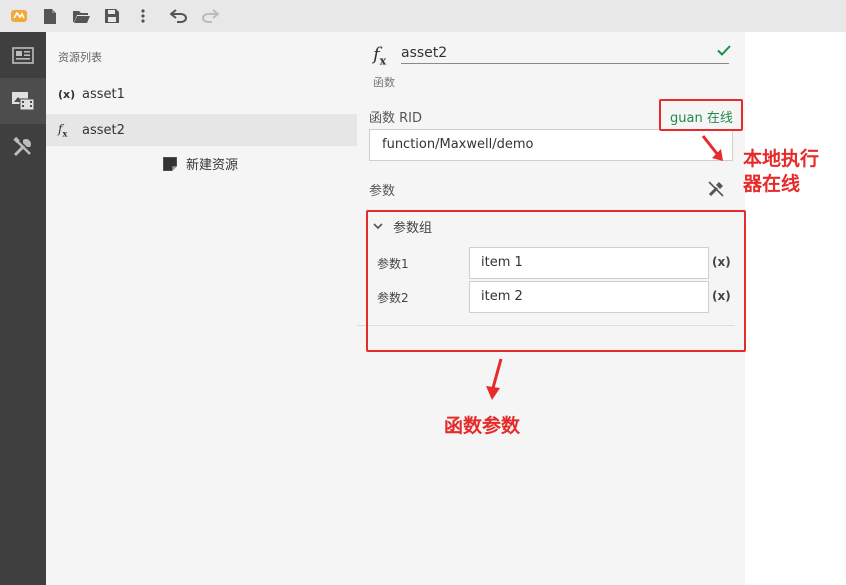  Describe the element at coordinates (67, 94) in the screenshot. I see `variable-icon: (x)` at that location.